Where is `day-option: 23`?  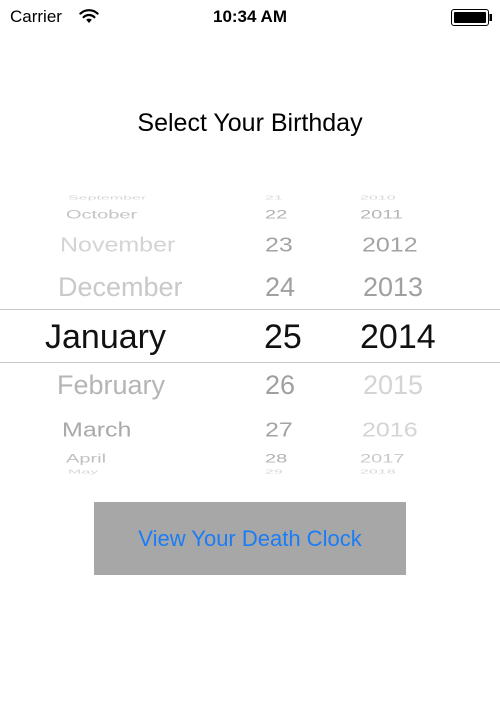 day-option: 23 is located at coordinates (279, 245).